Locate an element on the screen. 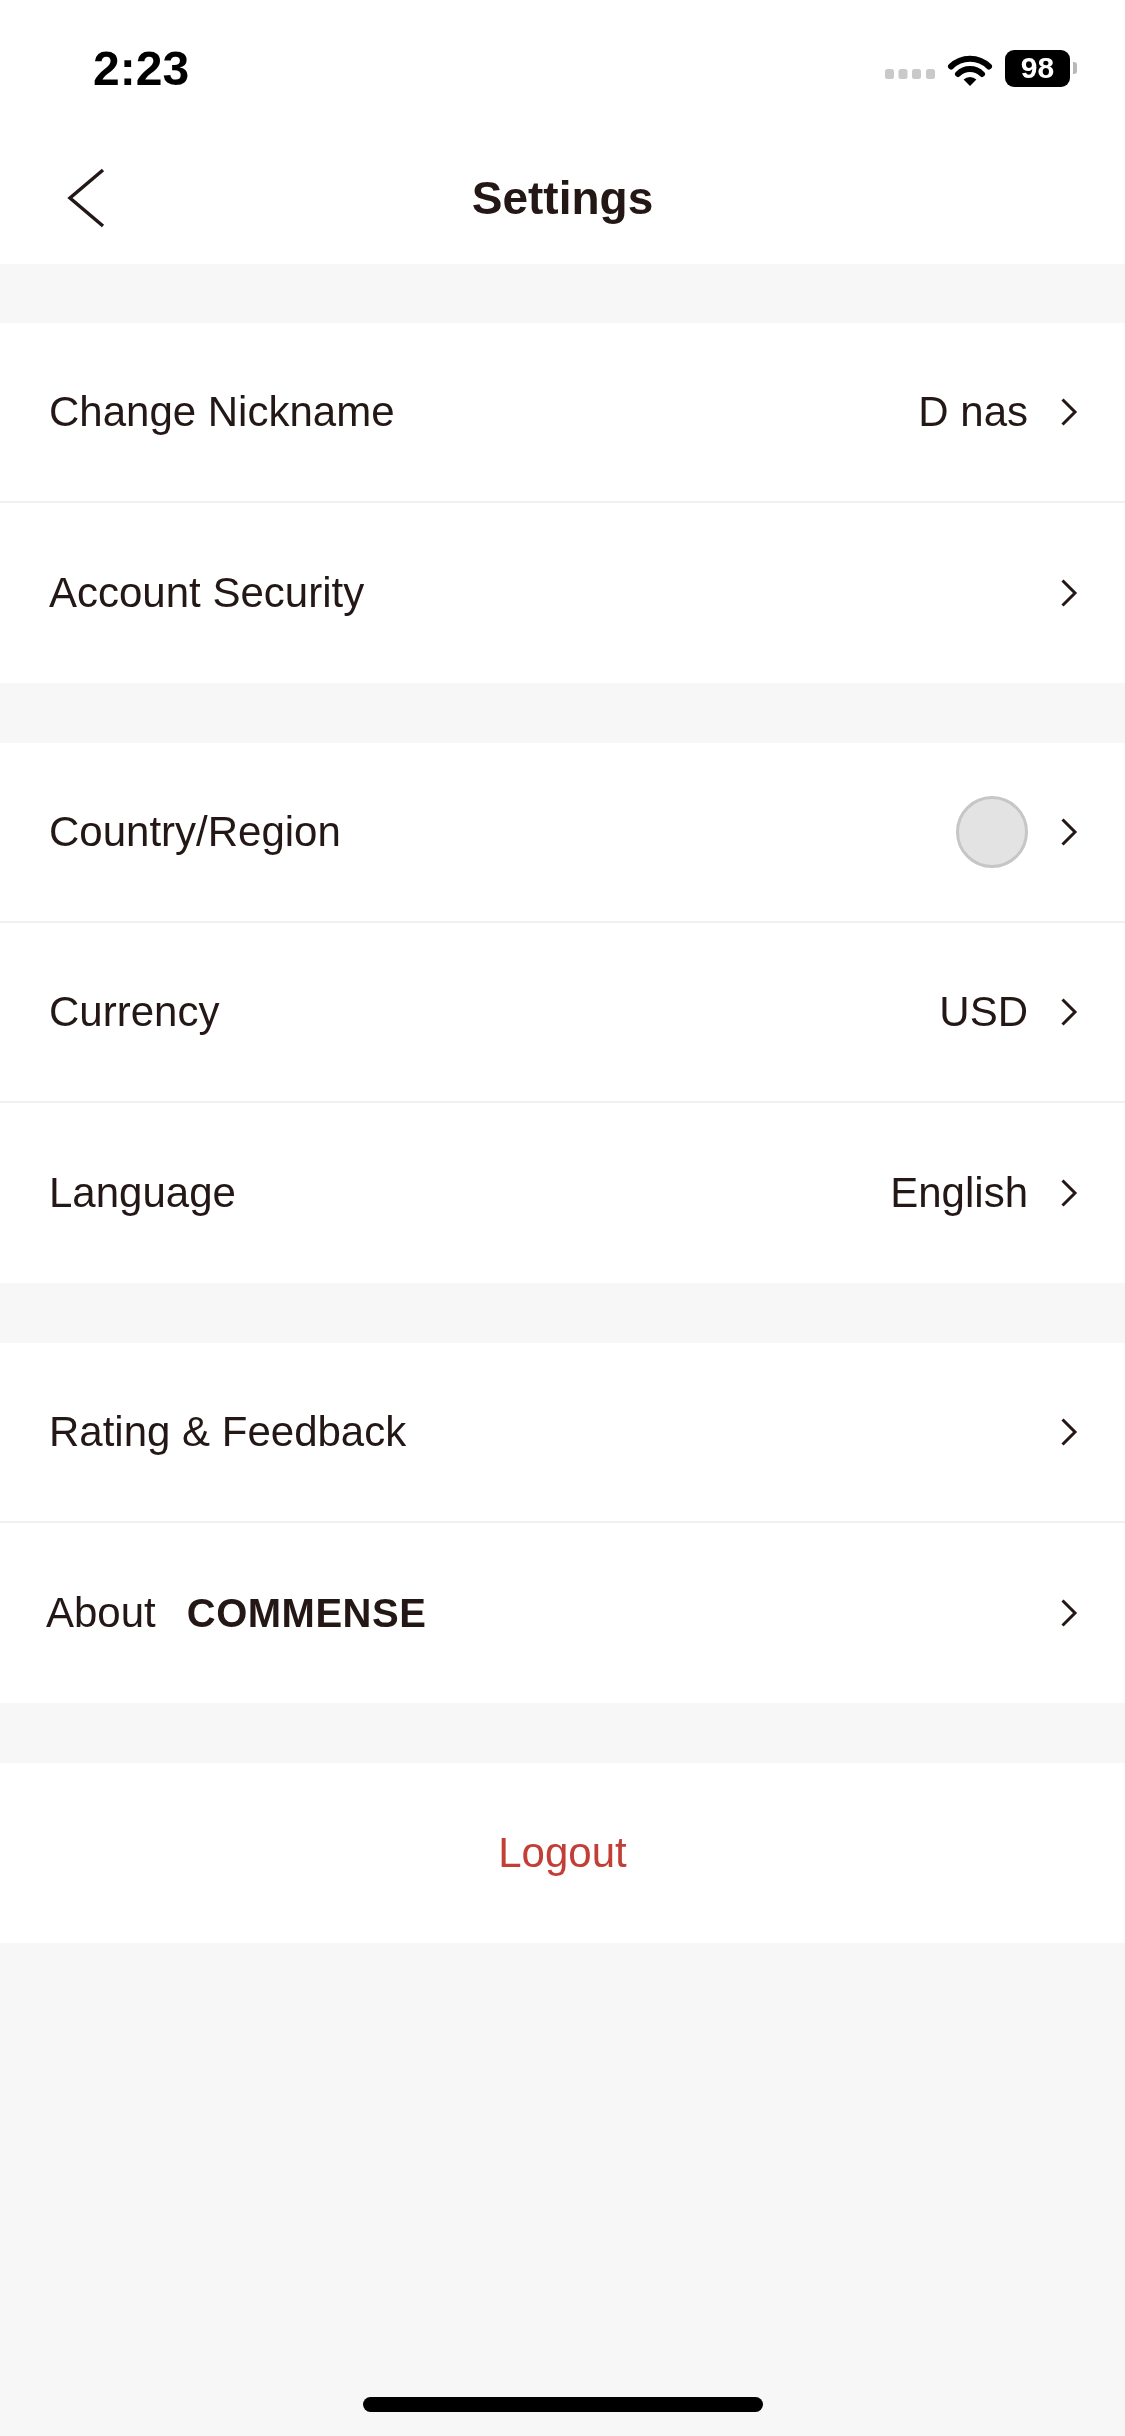 The width and height of the screenshot is (1125, 2436). chevron-left-icon is located at coordinates (86, 198).